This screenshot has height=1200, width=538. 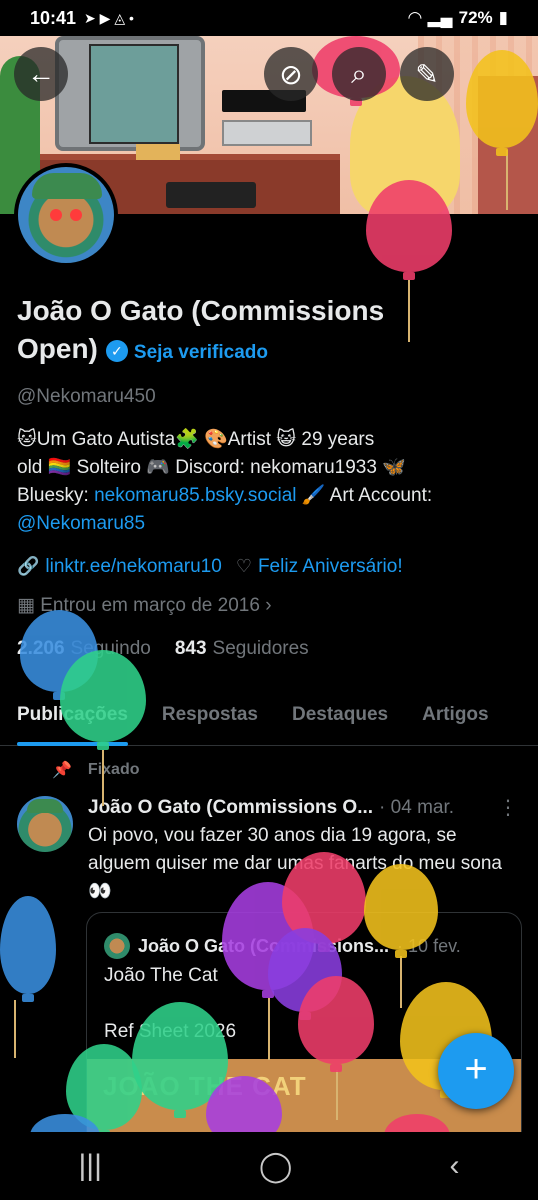 What do you see at coordinates (53, 17) in the screenshot?
I see `status-time: 10:41` at bounding box center [53, 17].